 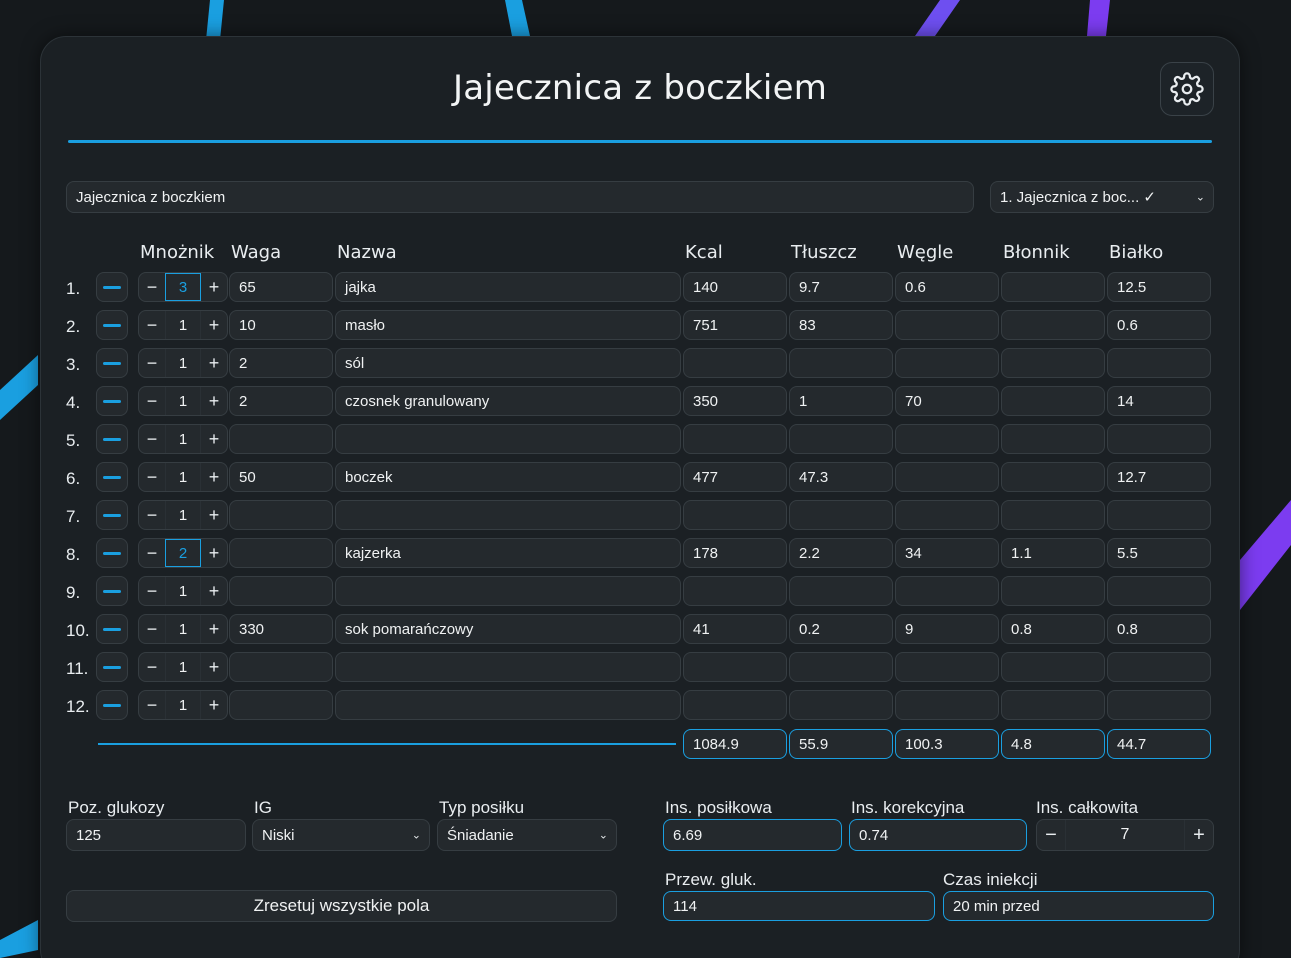 What do you see at coordinates (1125, 835) in the screenshot?
I see `ins-total-value: 7` at bounding box center [1125, 835].